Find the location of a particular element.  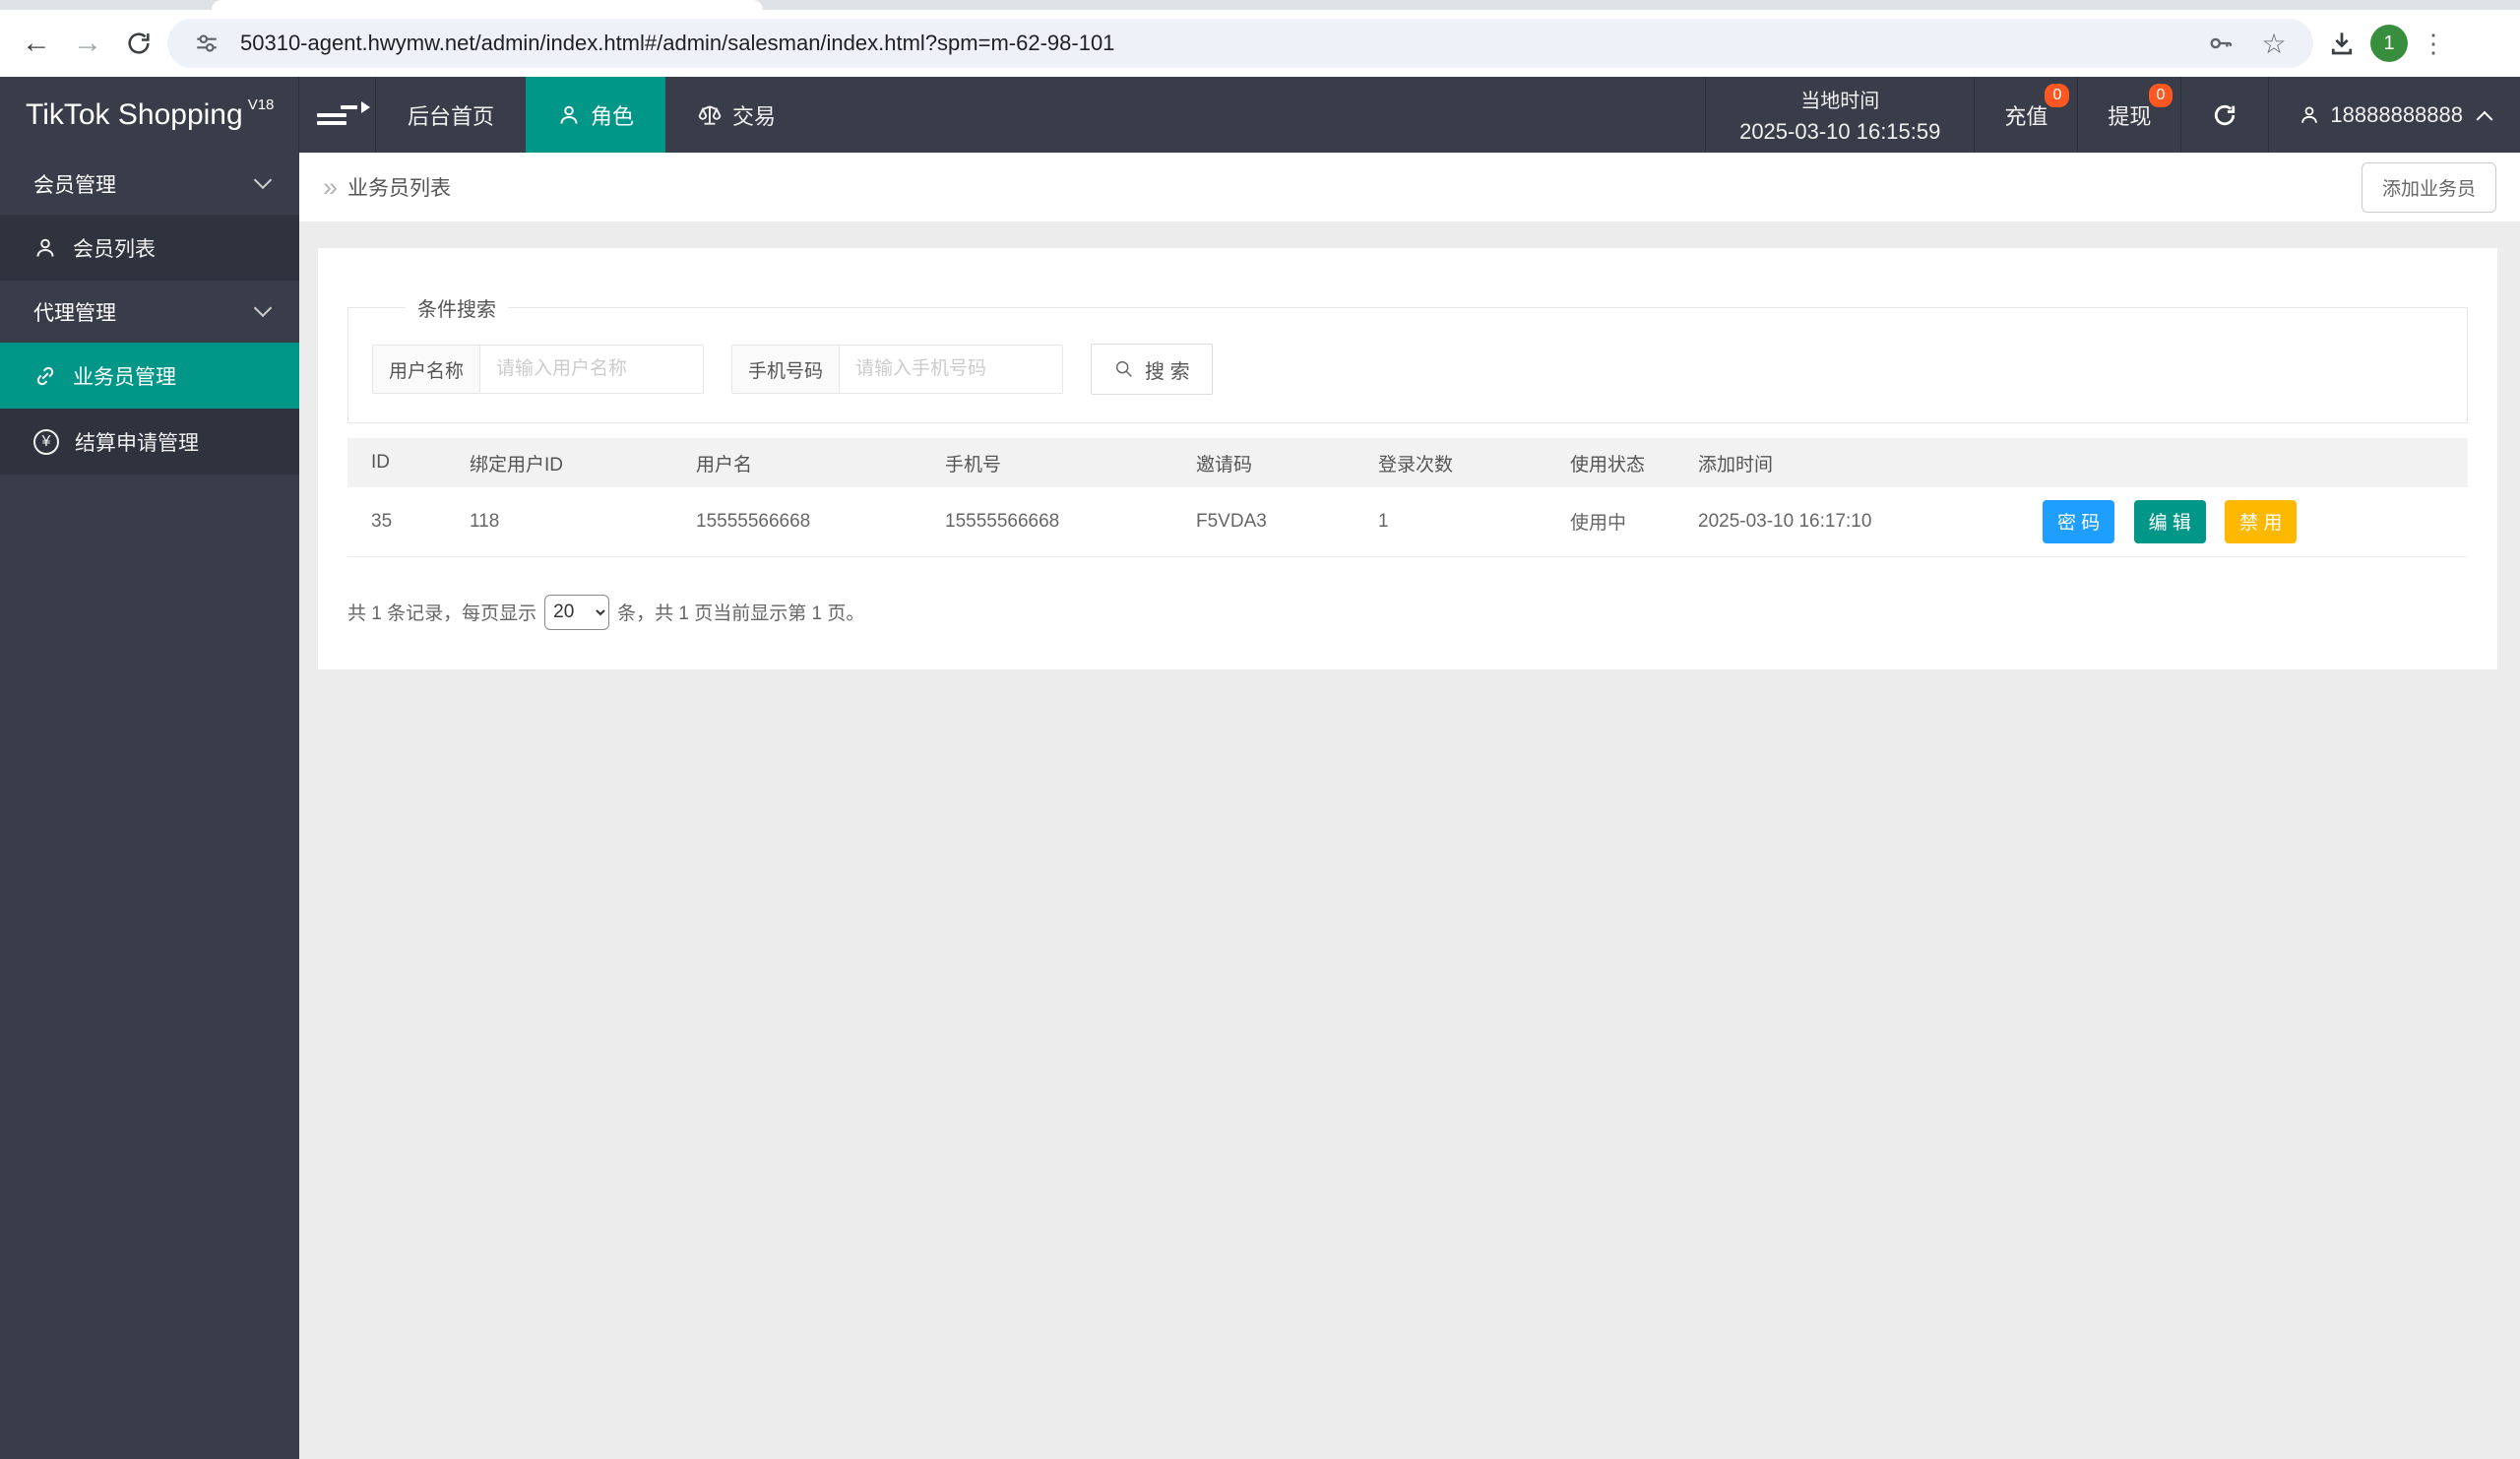

browser-menu-icon: ⋮ is located at coordinates (2433, 44).